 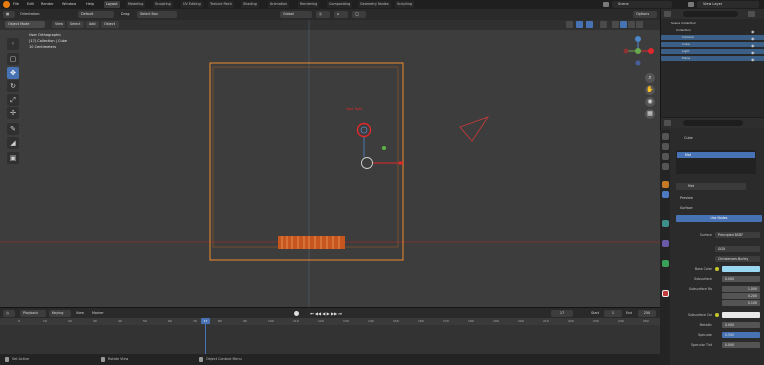 What do you see at coordinates (221, 4) in the screenshot?
I see `tab-texture-paint: Texture Paint` at bounding box center [221, 4].